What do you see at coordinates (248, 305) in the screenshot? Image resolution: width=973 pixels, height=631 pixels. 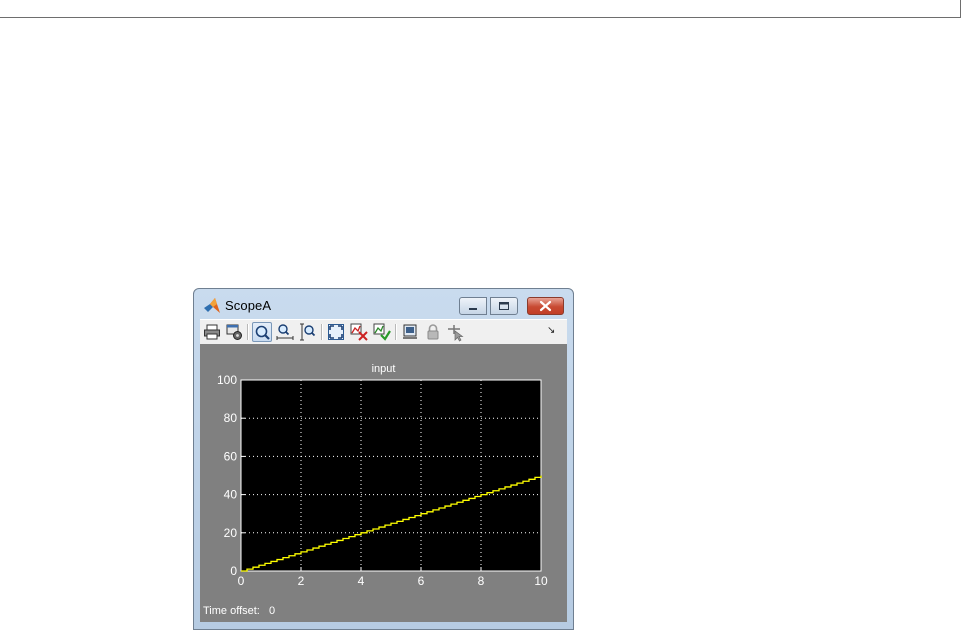 I see `window-title: ScopeA` at bounding box center [248, 305].